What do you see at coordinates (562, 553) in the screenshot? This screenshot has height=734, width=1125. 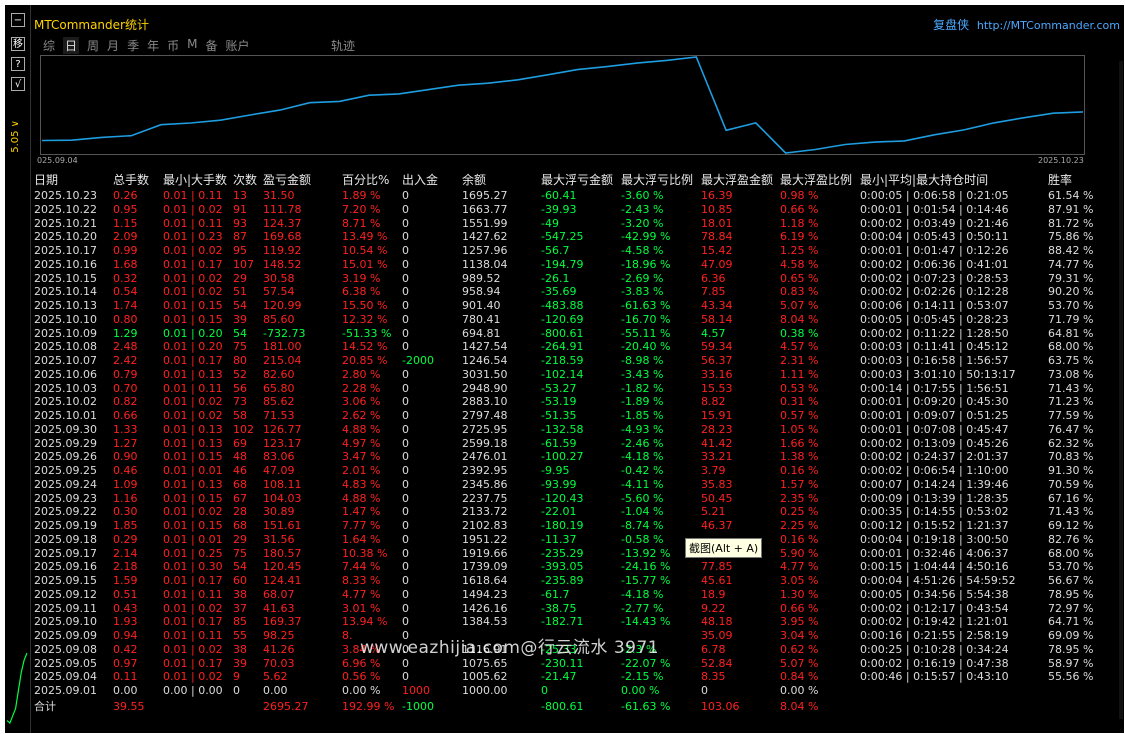 I see `cell-col-8: -235.29` at bounding box center [562, 553].